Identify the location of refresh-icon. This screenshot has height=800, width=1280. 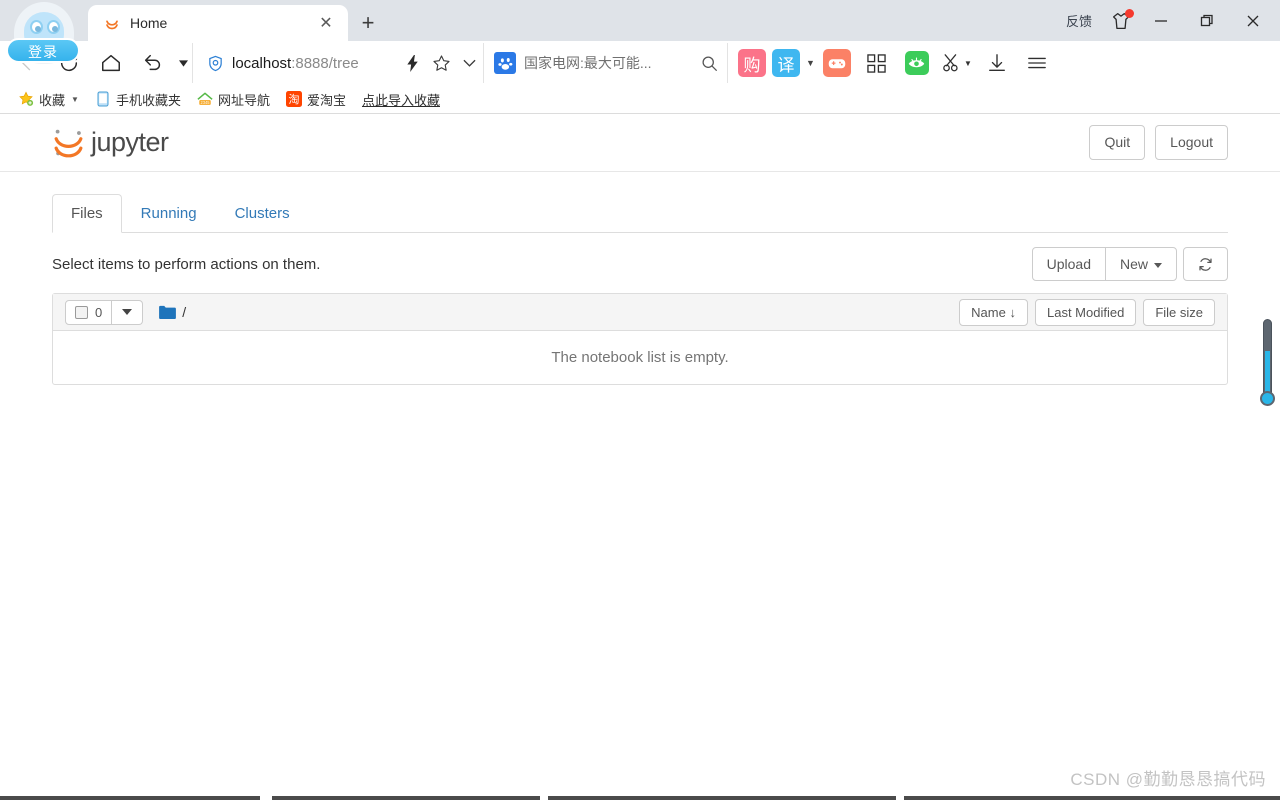
(1205, 264).